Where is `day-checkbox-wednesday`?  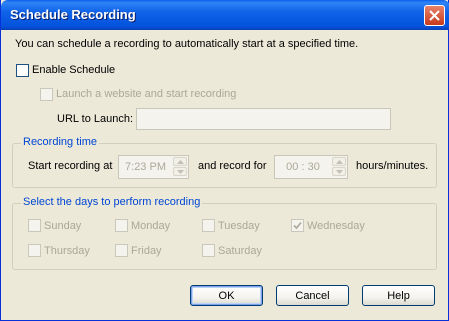 day-checkbox-wednesday is located at coordinates (297, 225).